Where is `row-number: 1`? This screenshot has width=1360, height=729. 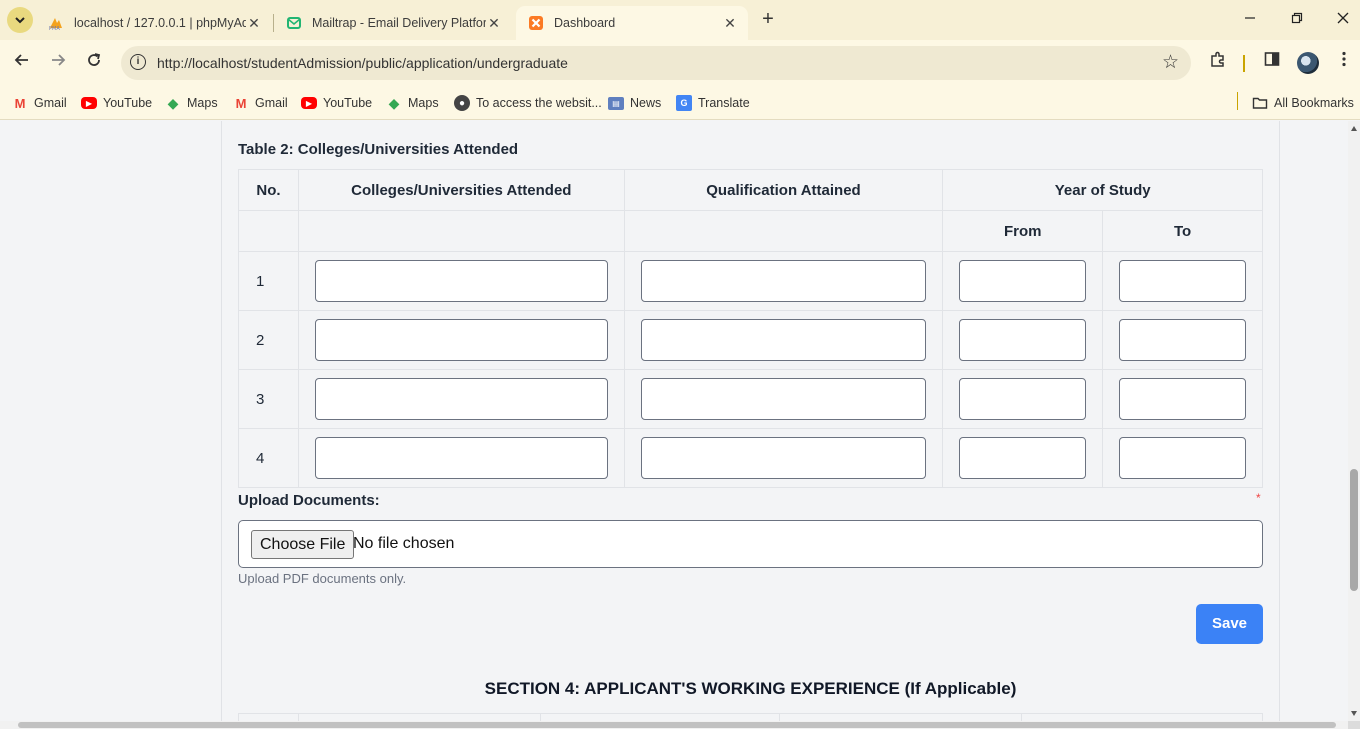
row-number: 1 is located at coordinates (268, 281).